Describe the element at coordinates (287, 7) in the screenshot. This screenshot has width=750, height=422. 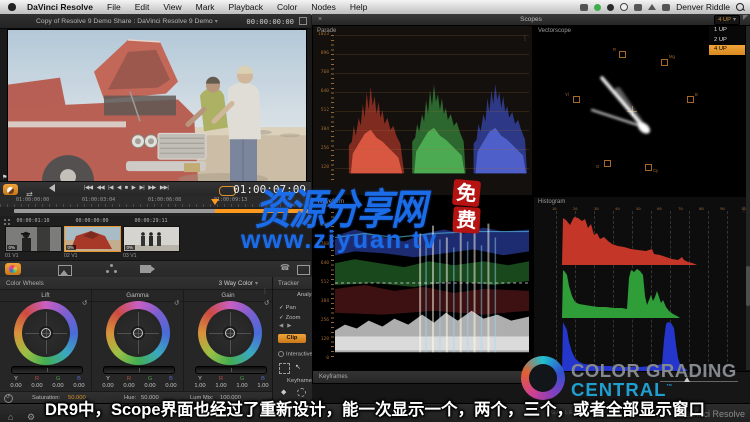
I see `menu-color: Color` at that location.